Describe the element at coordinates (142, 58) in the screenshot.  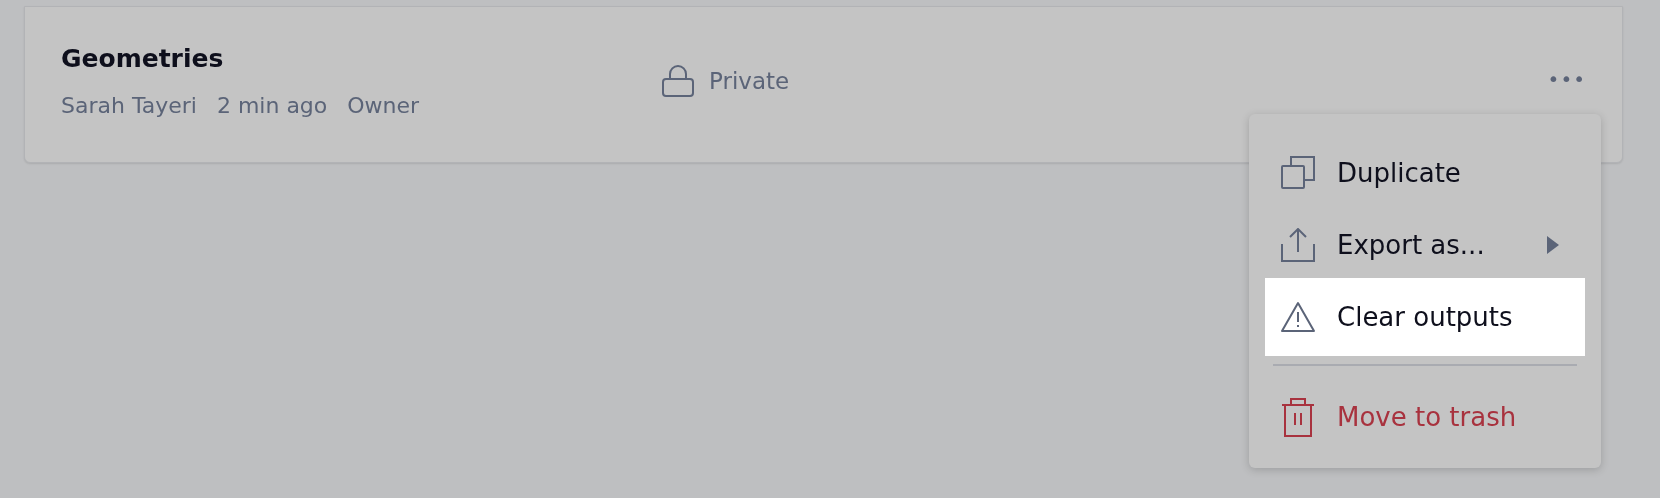
I see `notebook-title: Geometries` at that location.